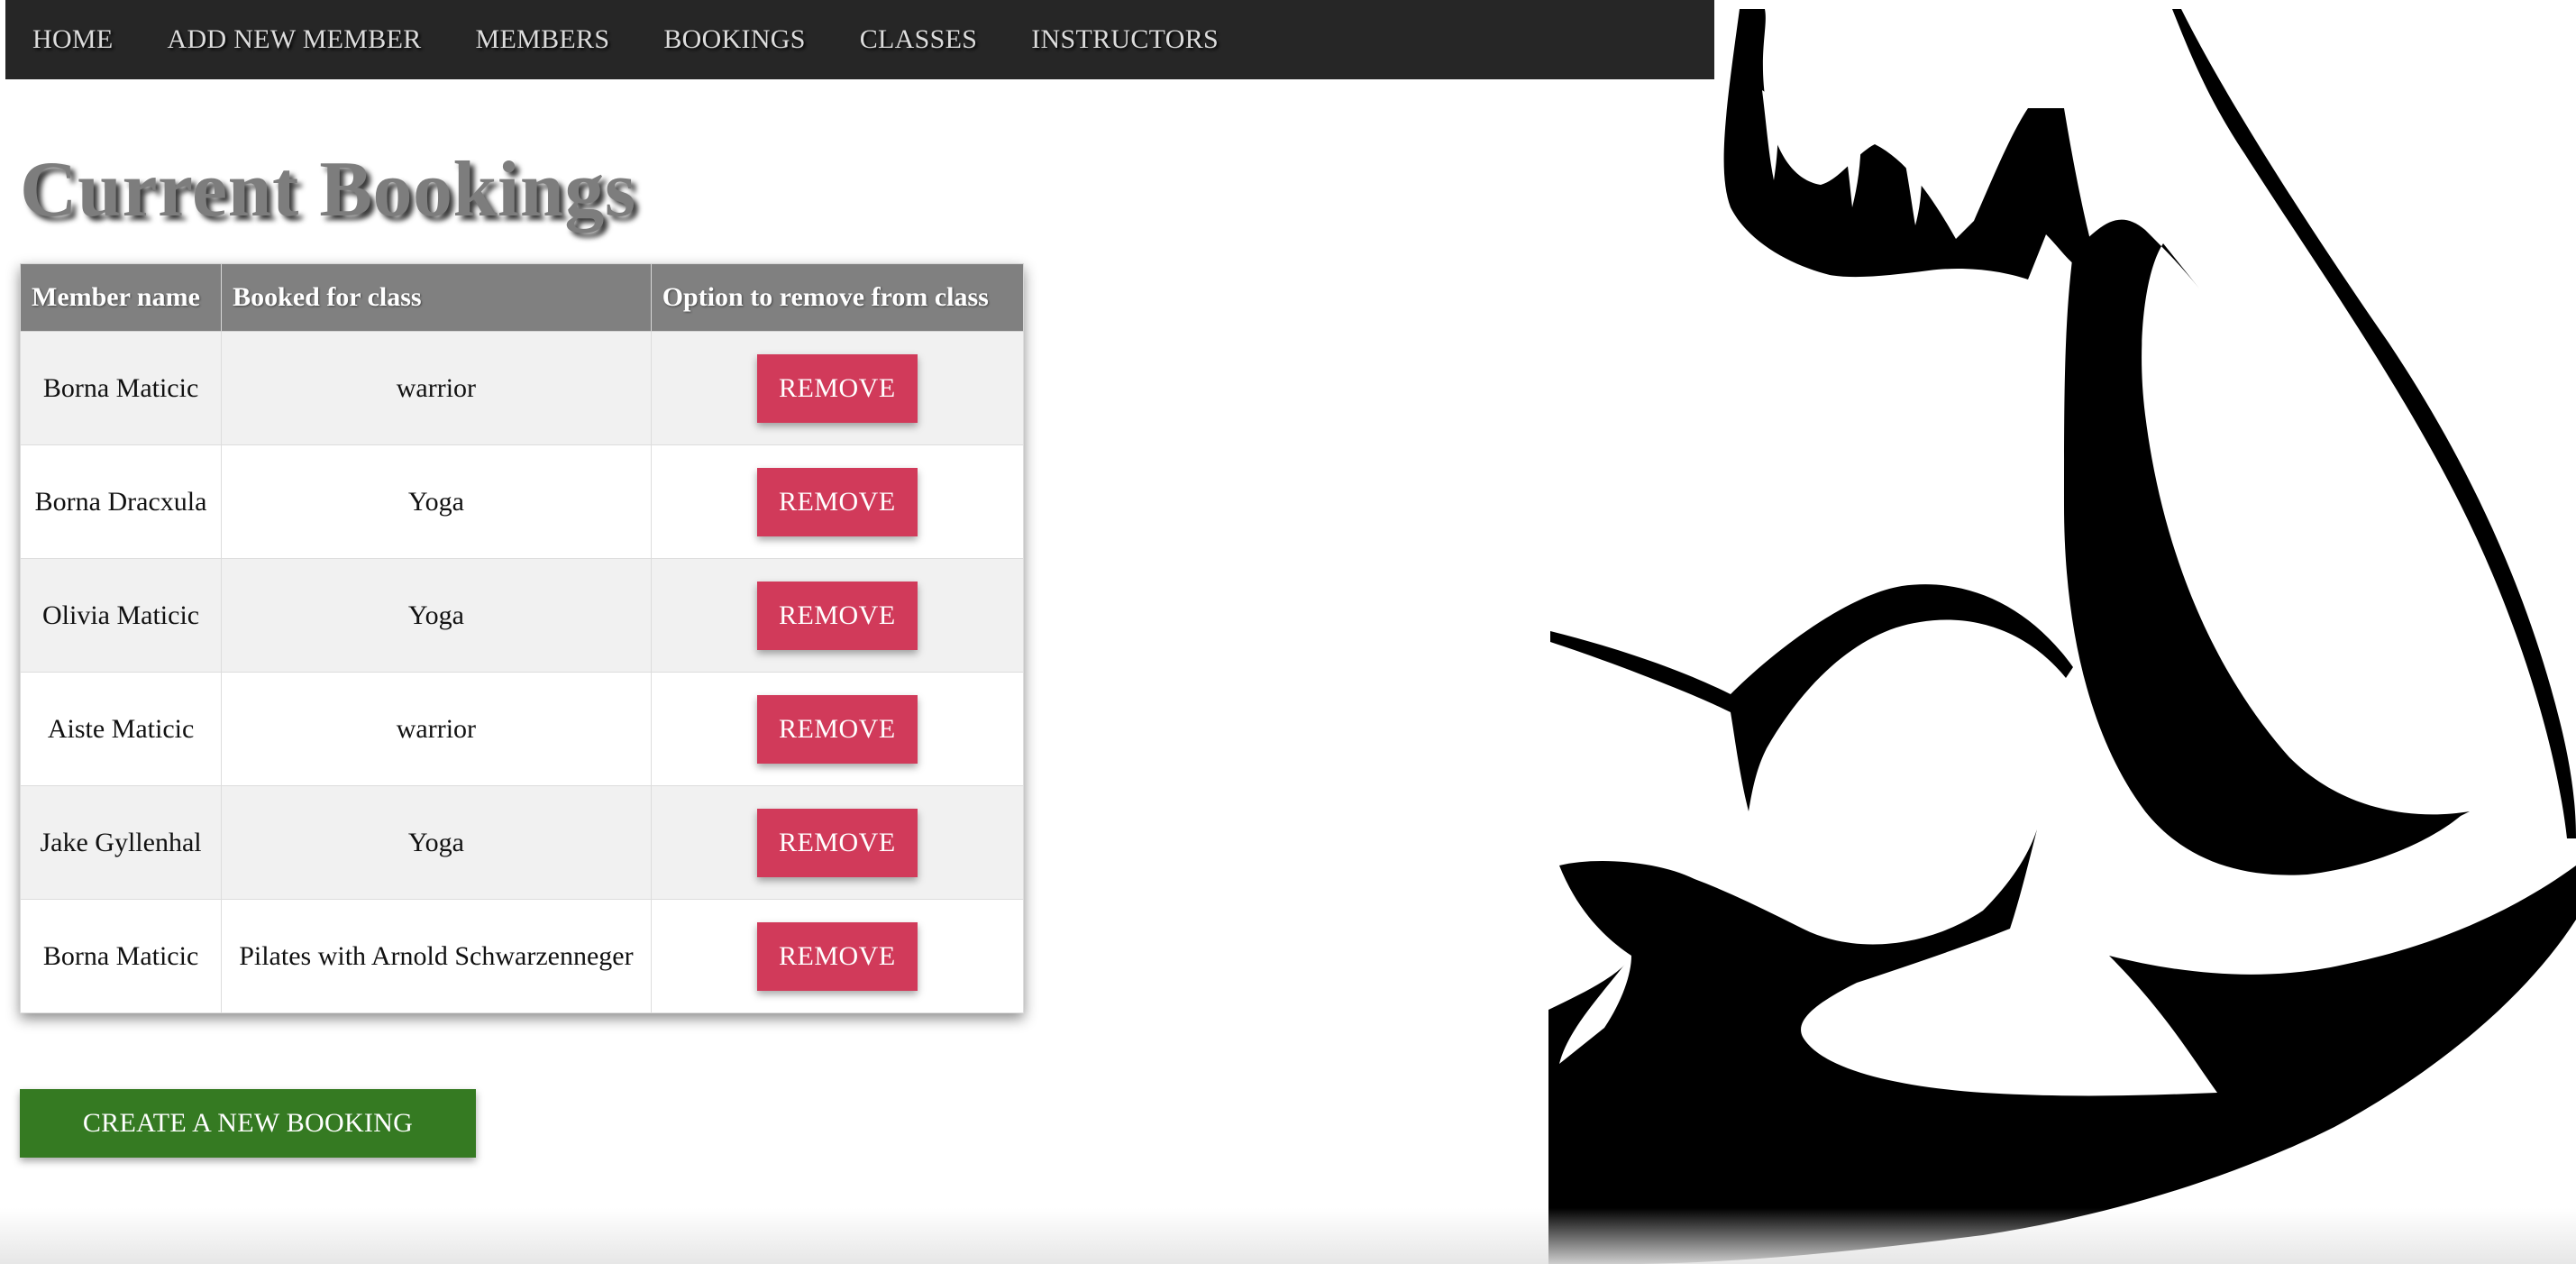  Describe the element at coordinates (295, 39) in the screenshot. I see `nav-item-add-new-member: ADD NEW MEMBER` at that location.